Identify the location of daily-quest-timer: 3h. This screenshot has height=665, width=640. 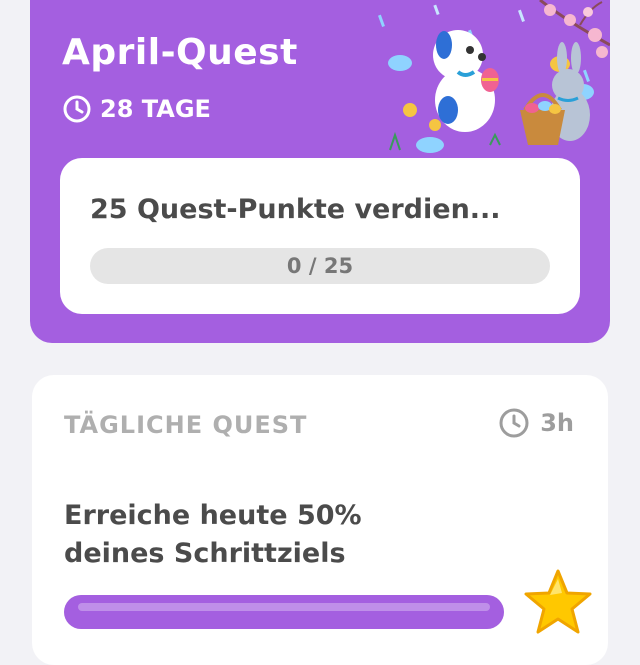
(536, 423).